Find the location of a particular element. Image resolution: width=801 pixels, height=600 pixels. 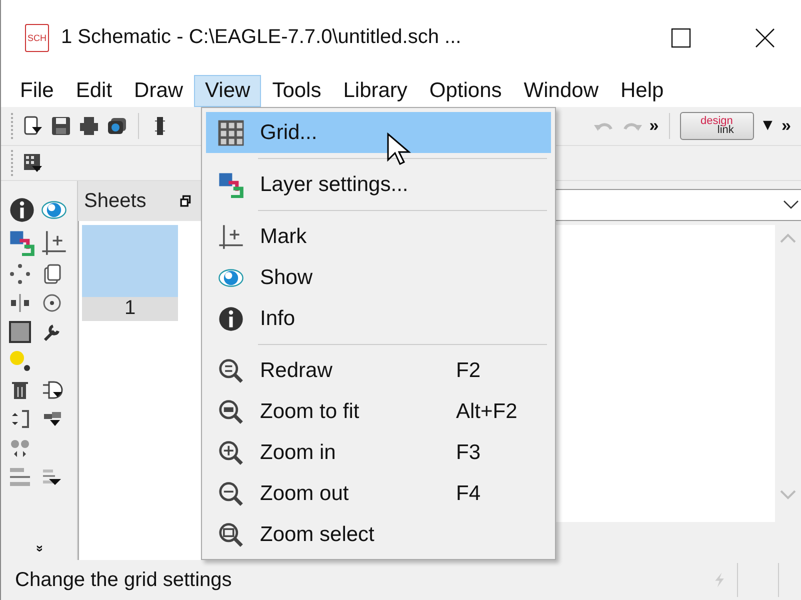

print-icon is located at coordinates (89, 126).